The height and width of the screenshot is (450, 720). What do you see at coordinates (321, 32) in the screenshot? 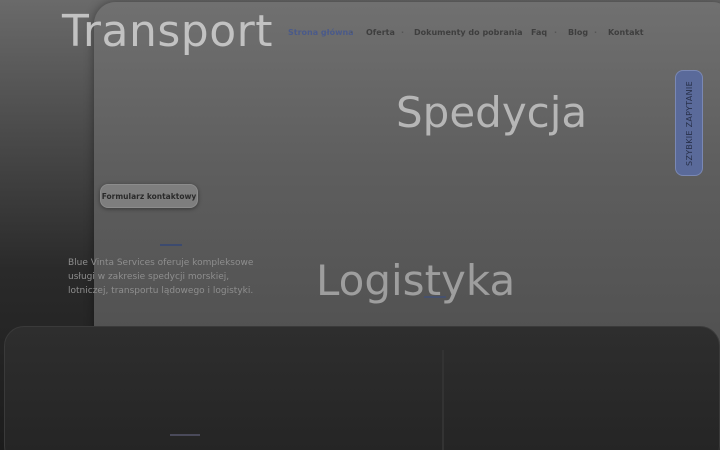
I see `nav-item-home: Strona główna` at bounding box center [321, 32].